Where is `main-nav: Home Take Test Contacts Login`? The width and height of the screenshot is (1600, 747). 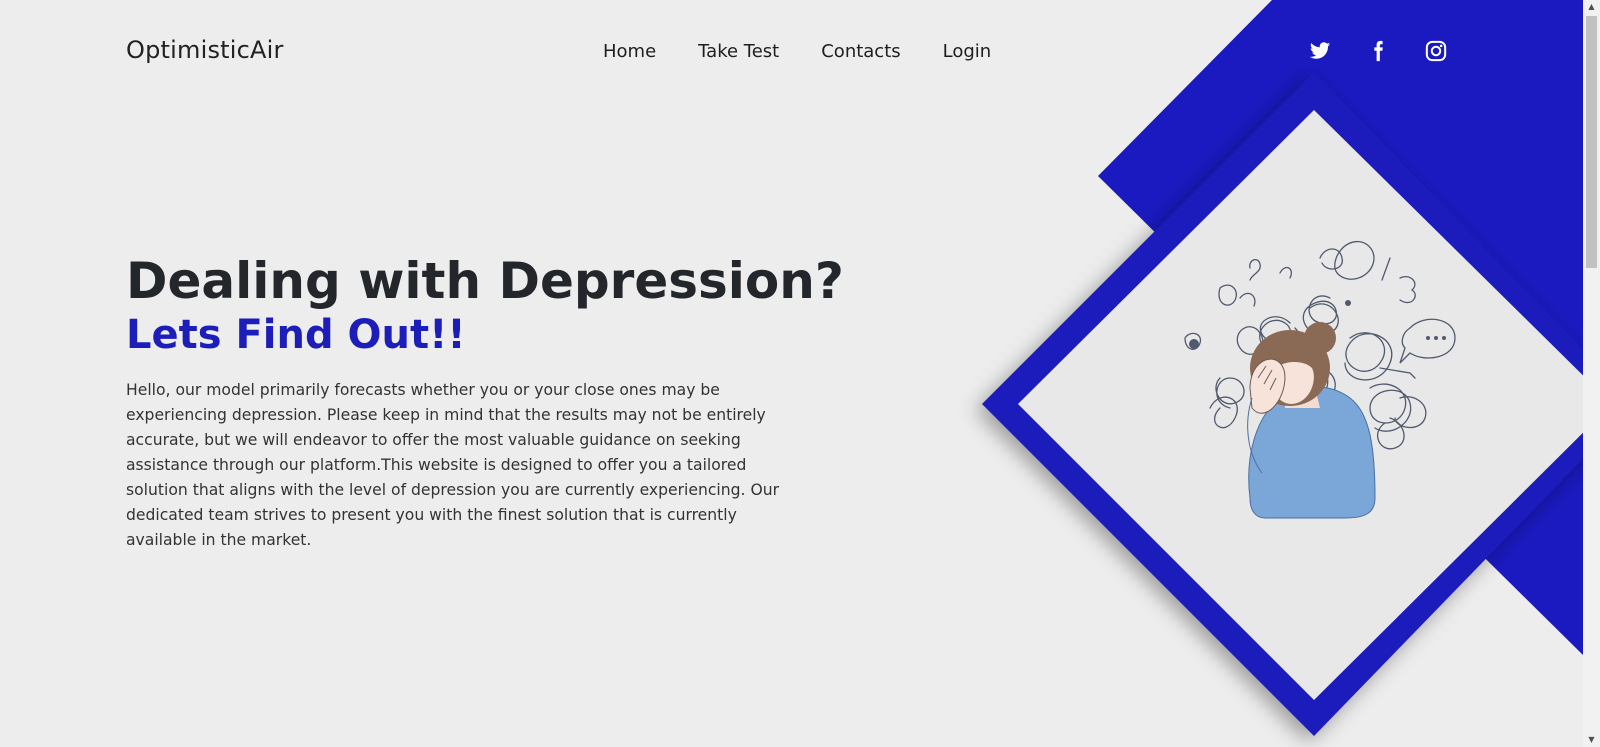
main-nav: Home Take Test Contacts Login is located at coordinates (818, 51).